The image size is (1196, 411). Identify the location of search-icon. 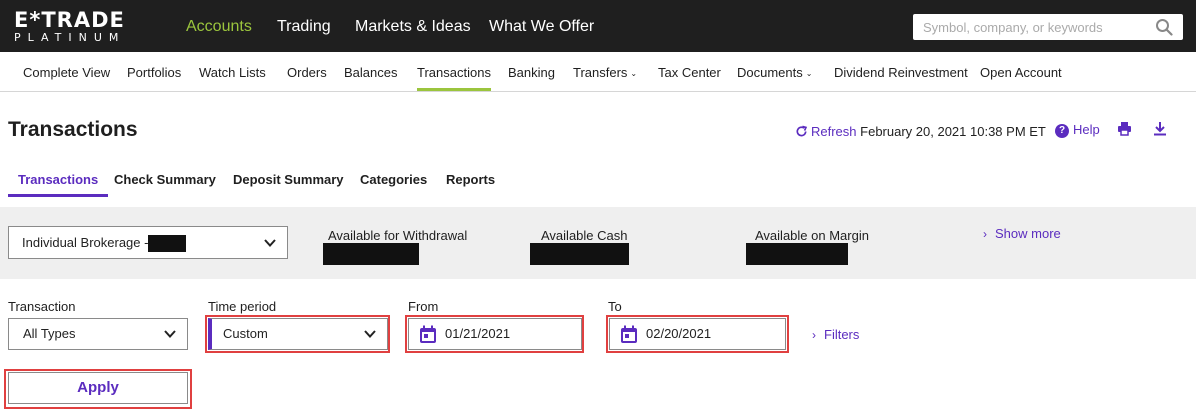
(1164, 27).